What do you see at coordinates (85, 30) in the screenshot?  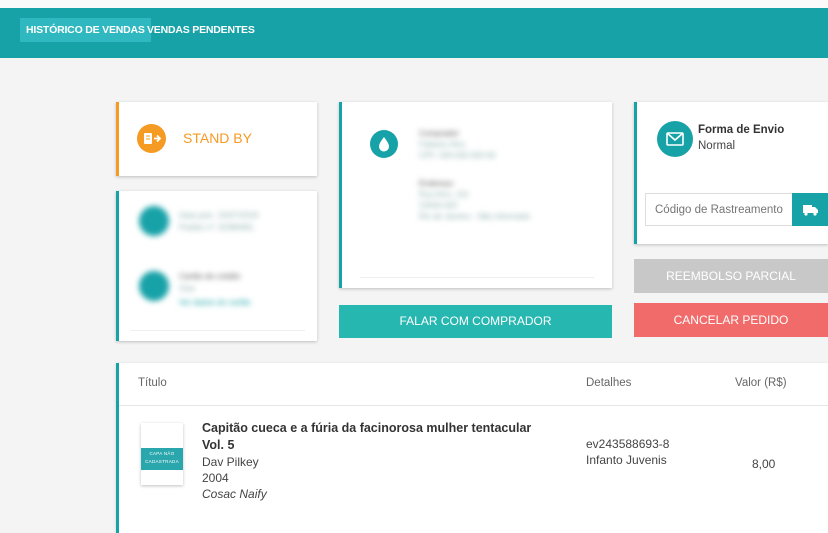 I see `tab-sales-history: HISTÓRICO DE VENDAS` at bounding box center [85, 30].